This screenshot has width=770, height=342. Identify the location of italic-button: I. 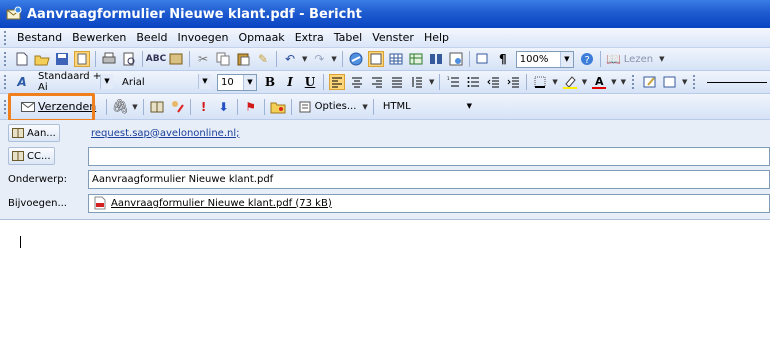
(290, 82).